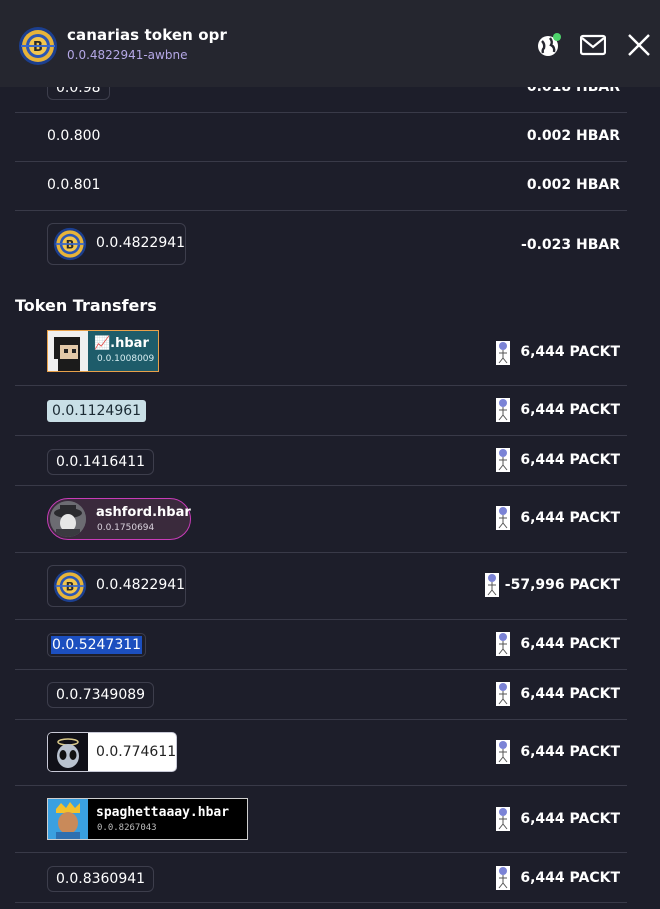 Image resolution: width=660 pixels, height=909 pixels. Describe the element at coordinates (136, 752) in the screenshot. I see `account-id: 0.0.7746111` at that location.